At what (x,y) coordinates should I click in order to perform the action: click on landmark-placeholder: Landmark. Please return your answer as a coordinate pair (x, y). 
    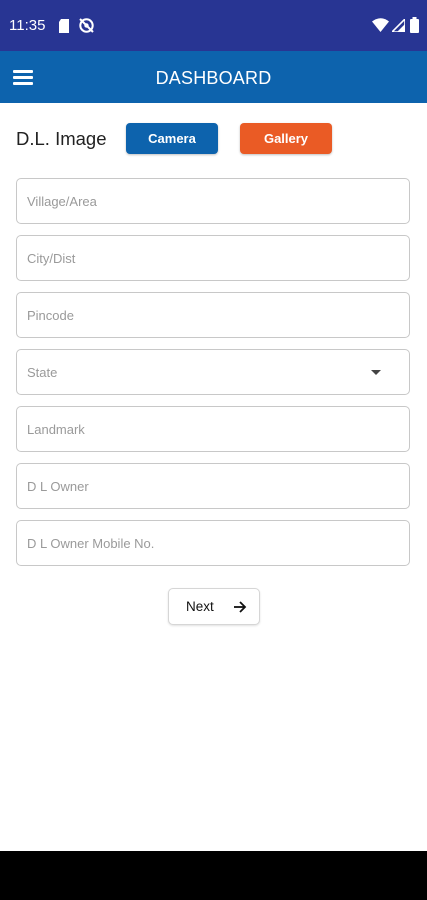
    Looking at the image, I should click on (56, 429).